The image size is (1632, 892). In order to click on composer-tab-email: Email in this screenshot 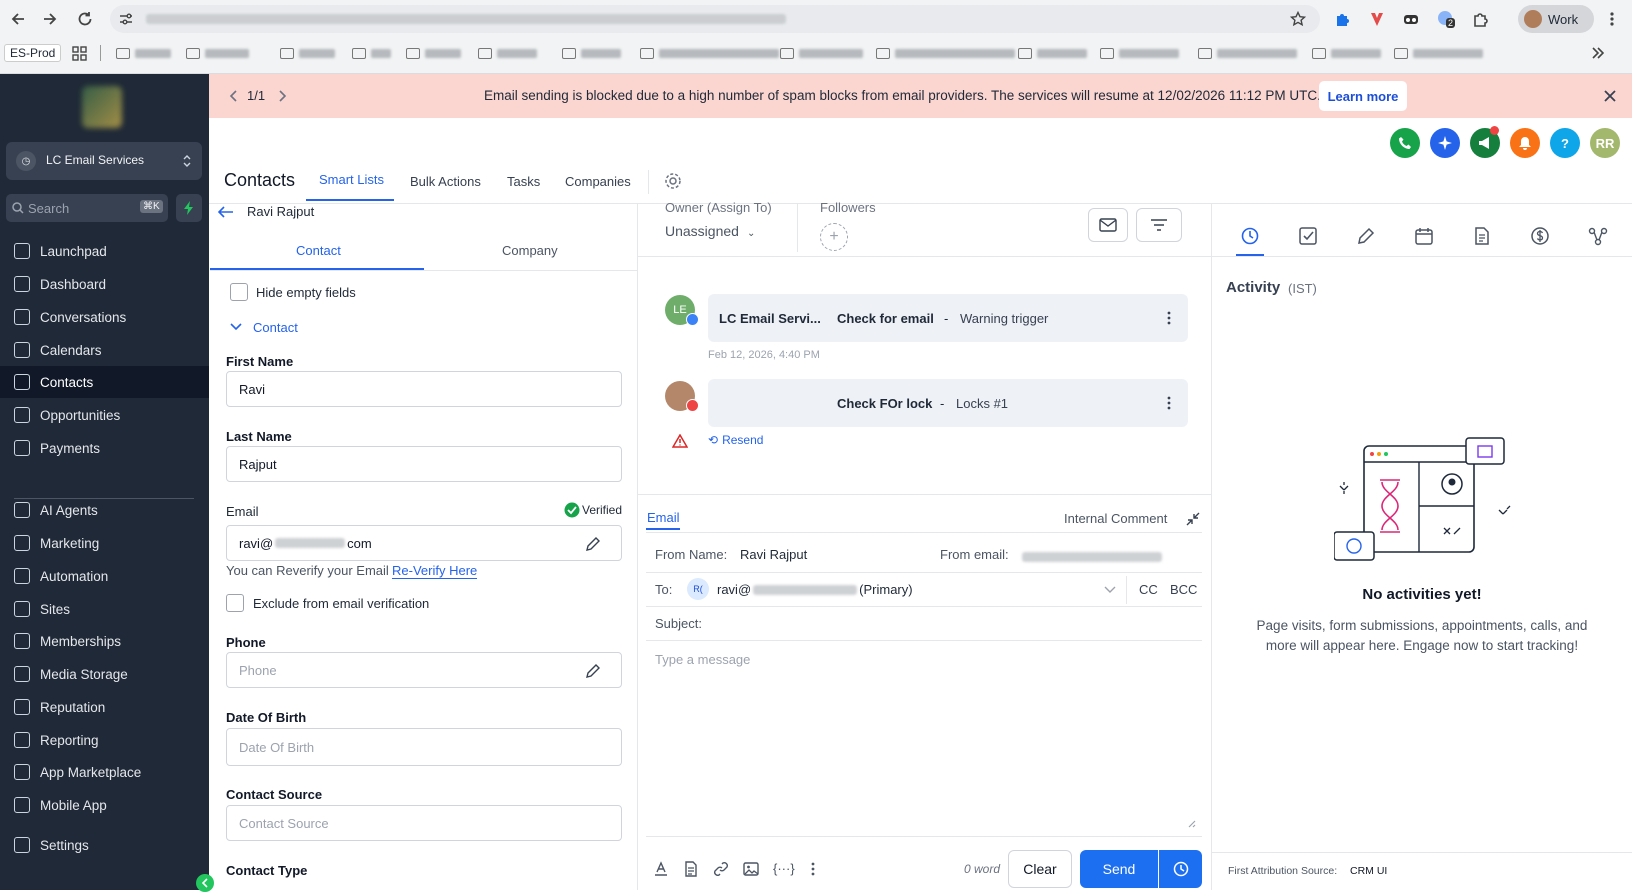, I will do `click(663, 517)`.